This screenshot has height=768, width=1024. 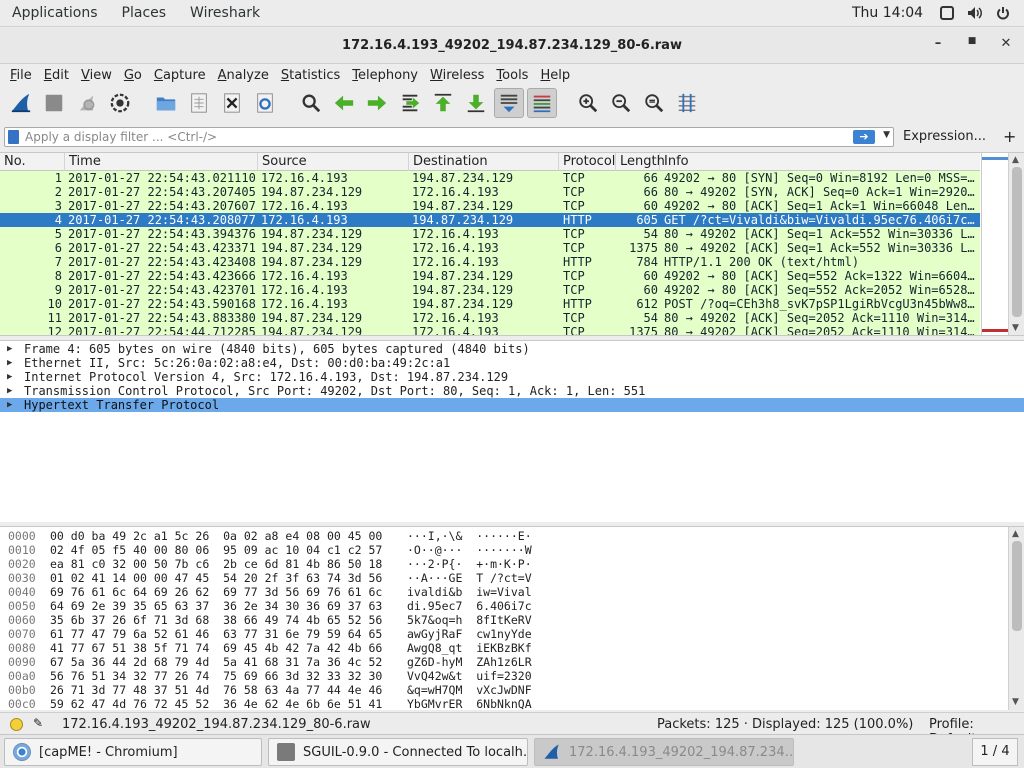 I want to click on expert-info-icon, so click(x=16, y=724).